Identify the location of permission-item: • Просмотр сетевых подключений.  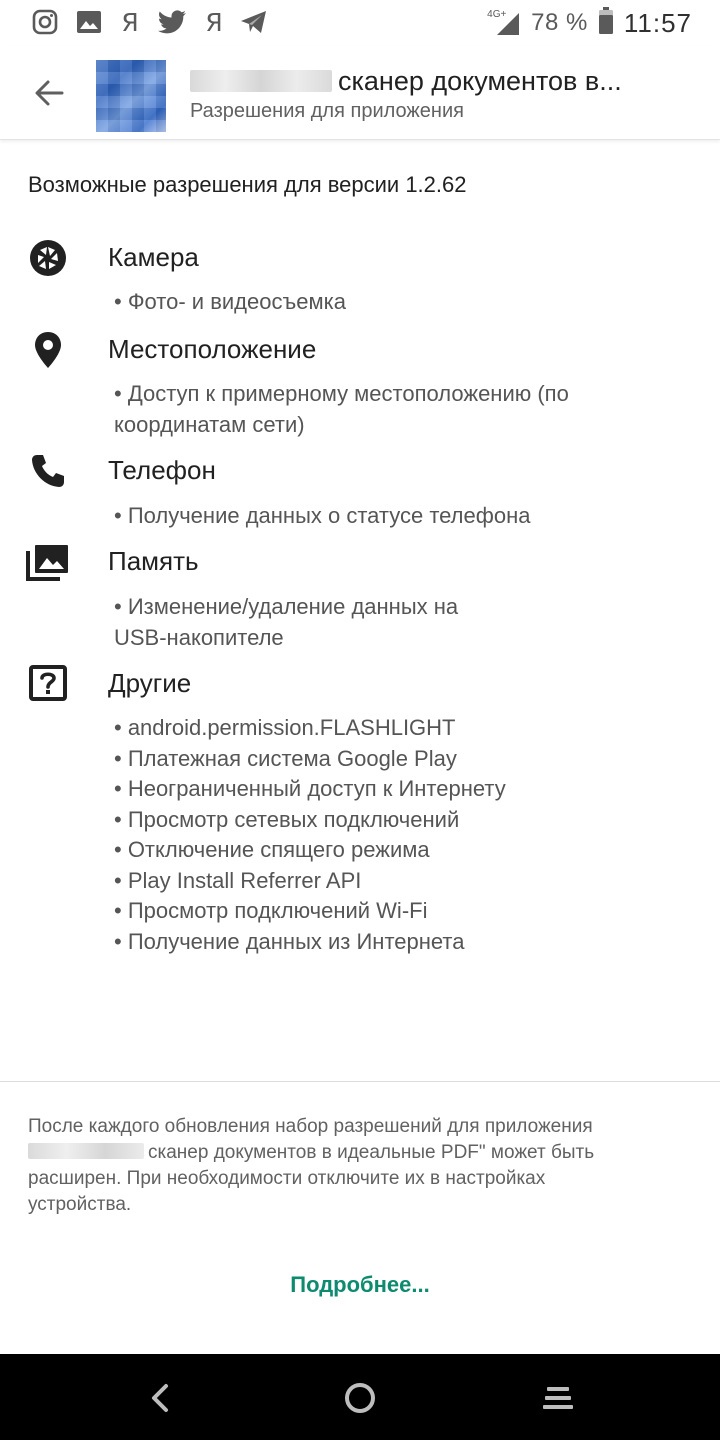
(287, 819).